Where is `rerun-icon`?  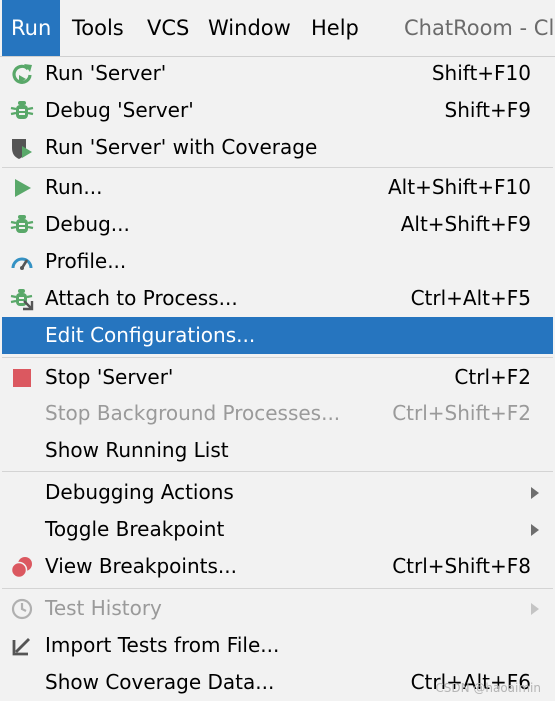
rerun-icon is located at coordinates (22, 74).